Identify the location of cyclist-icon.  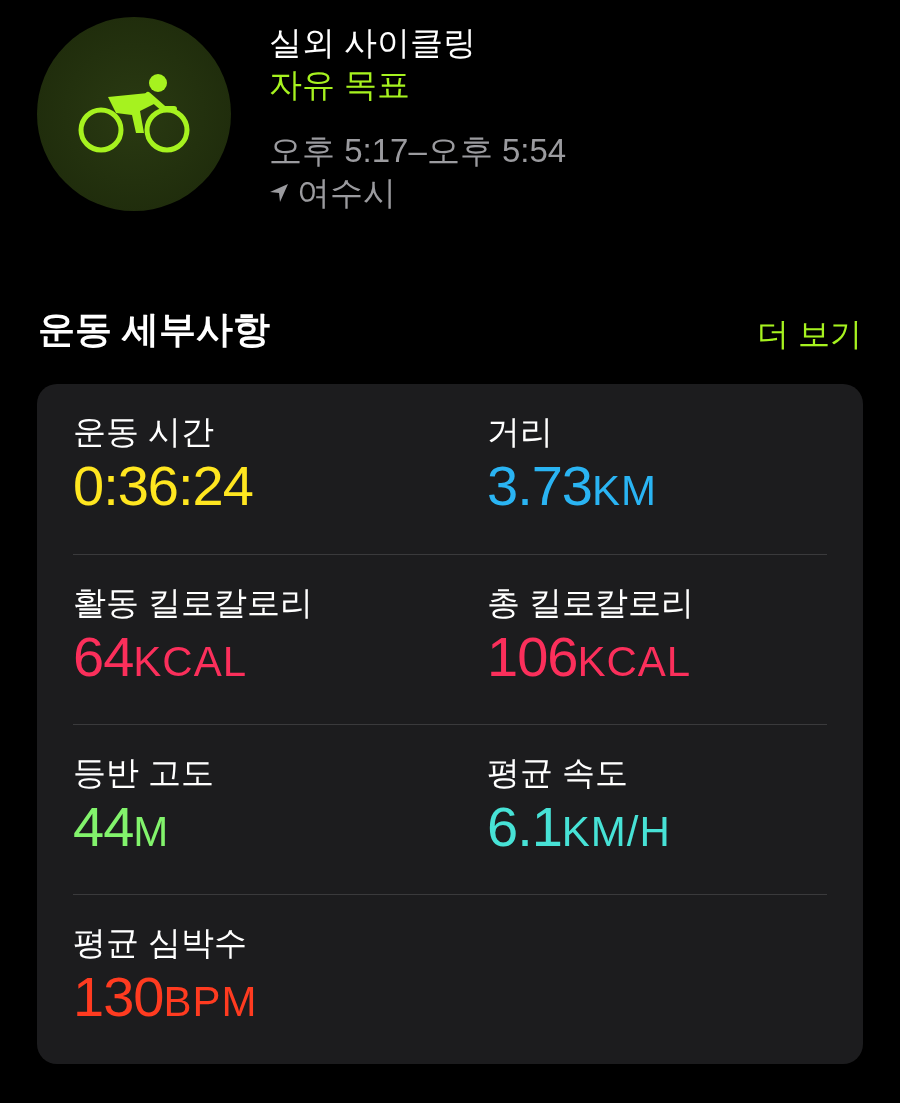
(134, 114).